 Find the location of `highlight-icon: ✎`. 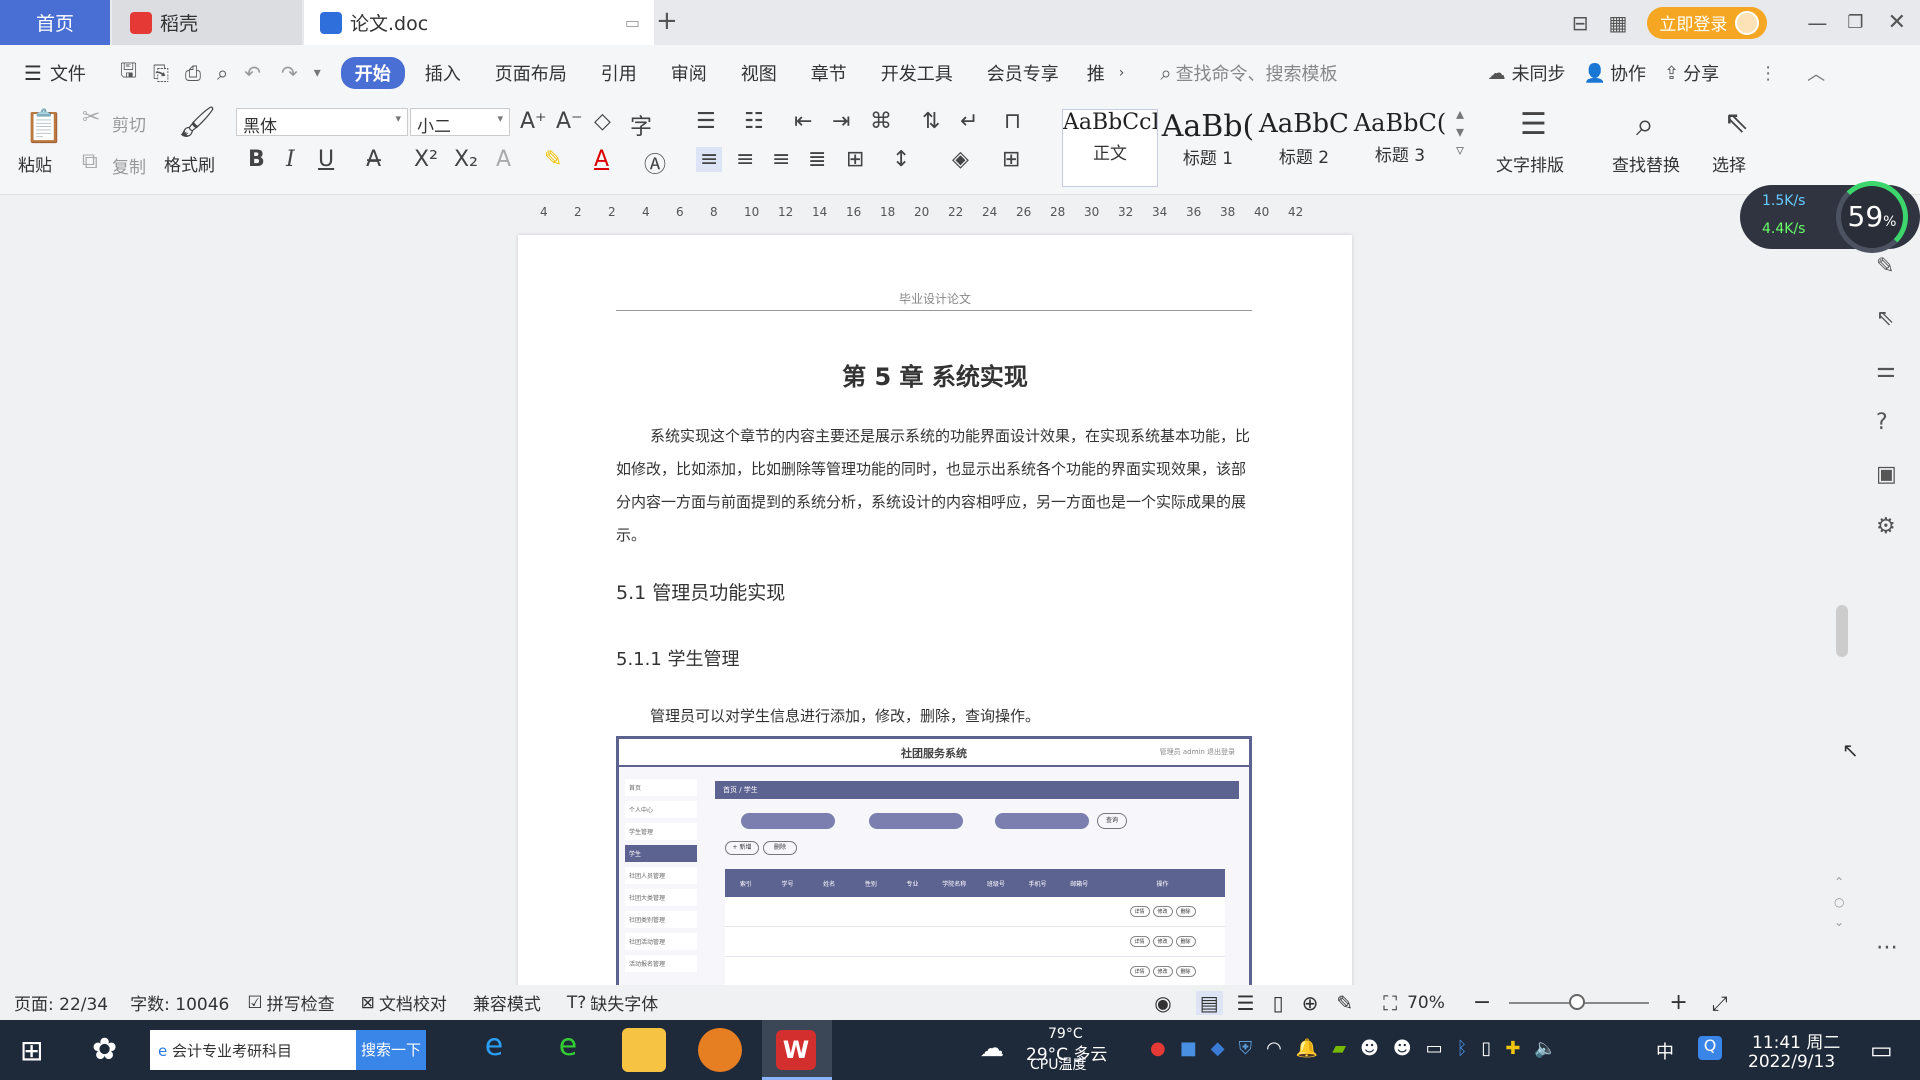

highlight-icon: ✎ is located at coordinates (553, 159).